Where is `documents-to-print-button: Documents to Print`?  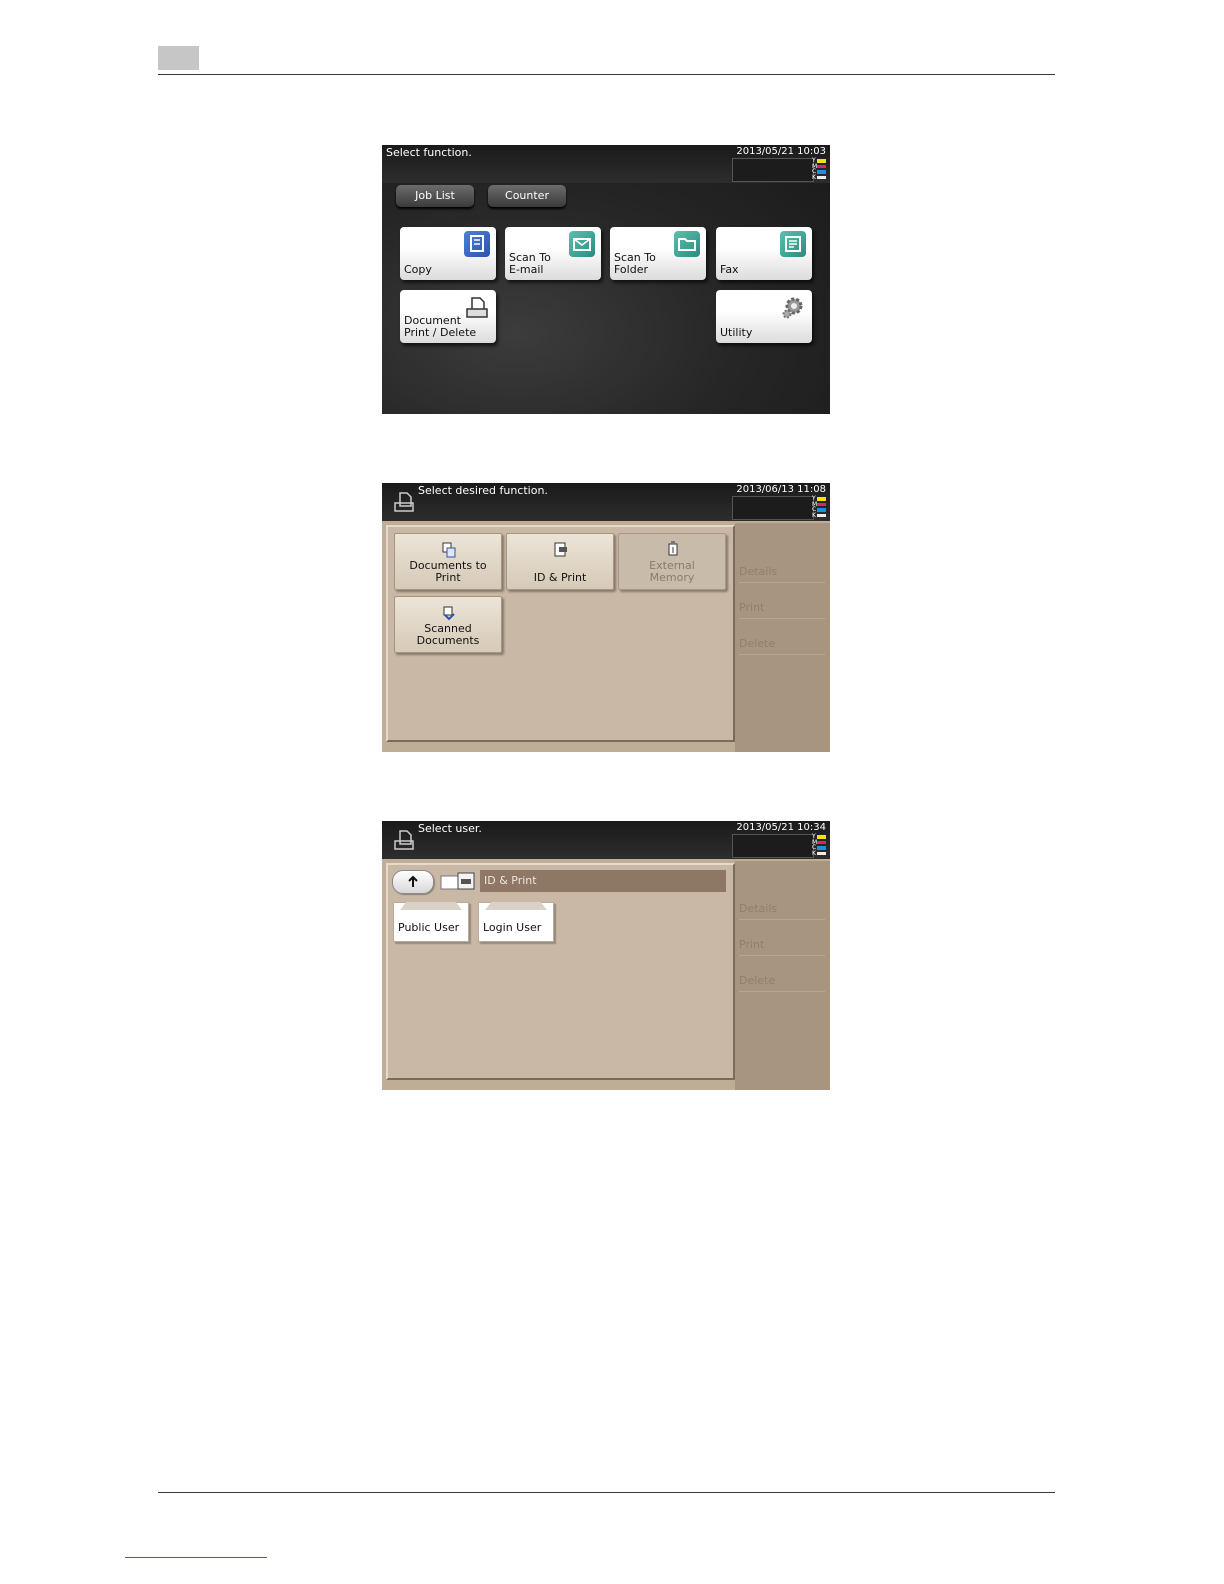 documents-to-print-button: Documents to Print is located at coordinates (448, 561).